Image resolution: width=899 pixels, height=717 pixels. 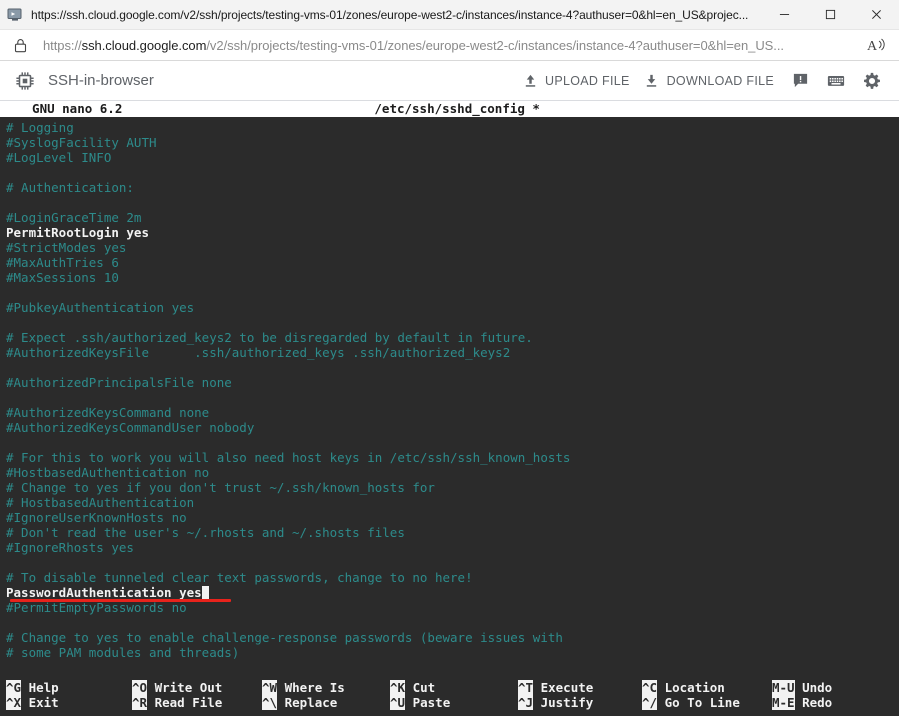 I want to click on editor-line-text: #LoginGraceTime 2m, so click(x=74, y=217).